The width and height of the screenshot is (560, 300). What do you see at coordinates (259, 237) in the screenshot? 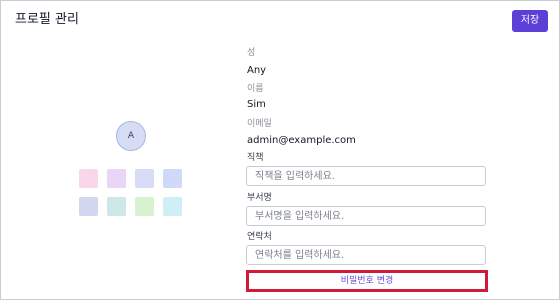
I see `contact-label: 연락처` at bounding box center [259, 237].